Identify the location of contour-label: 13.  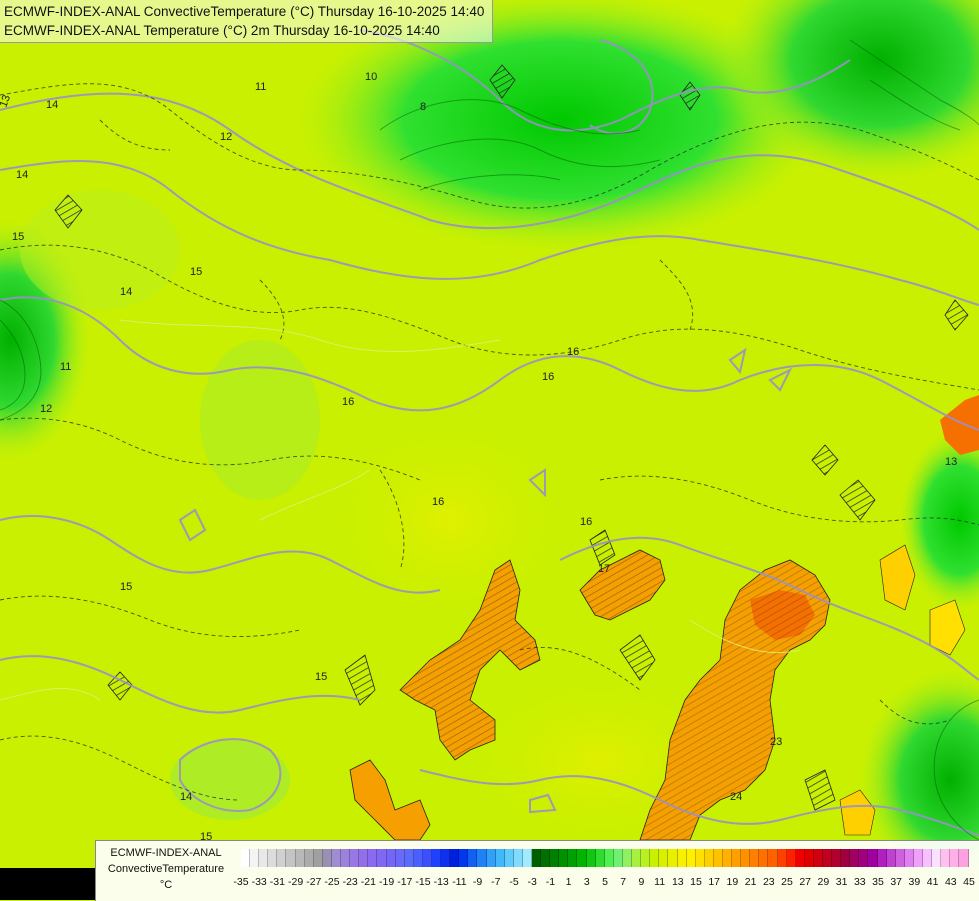
(951, 462).